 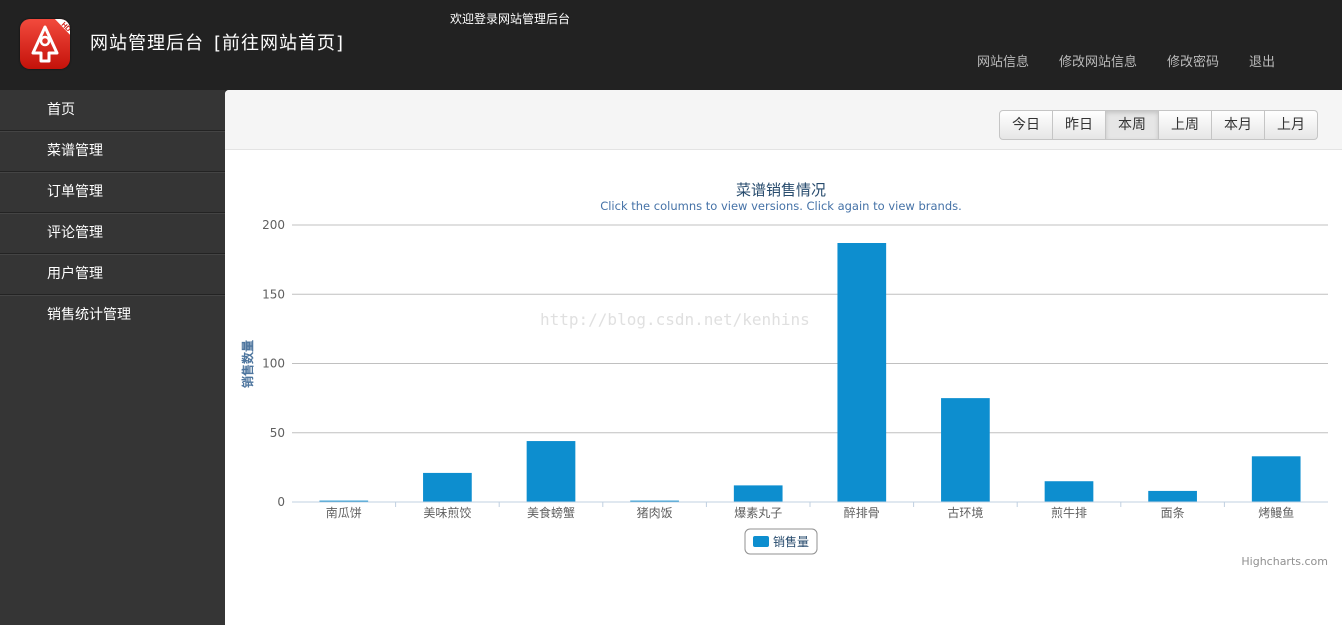 I want to click on date-range-buttons: 今日 昨日 本周 上周 本月 上月, so click(x=1158, y=125).